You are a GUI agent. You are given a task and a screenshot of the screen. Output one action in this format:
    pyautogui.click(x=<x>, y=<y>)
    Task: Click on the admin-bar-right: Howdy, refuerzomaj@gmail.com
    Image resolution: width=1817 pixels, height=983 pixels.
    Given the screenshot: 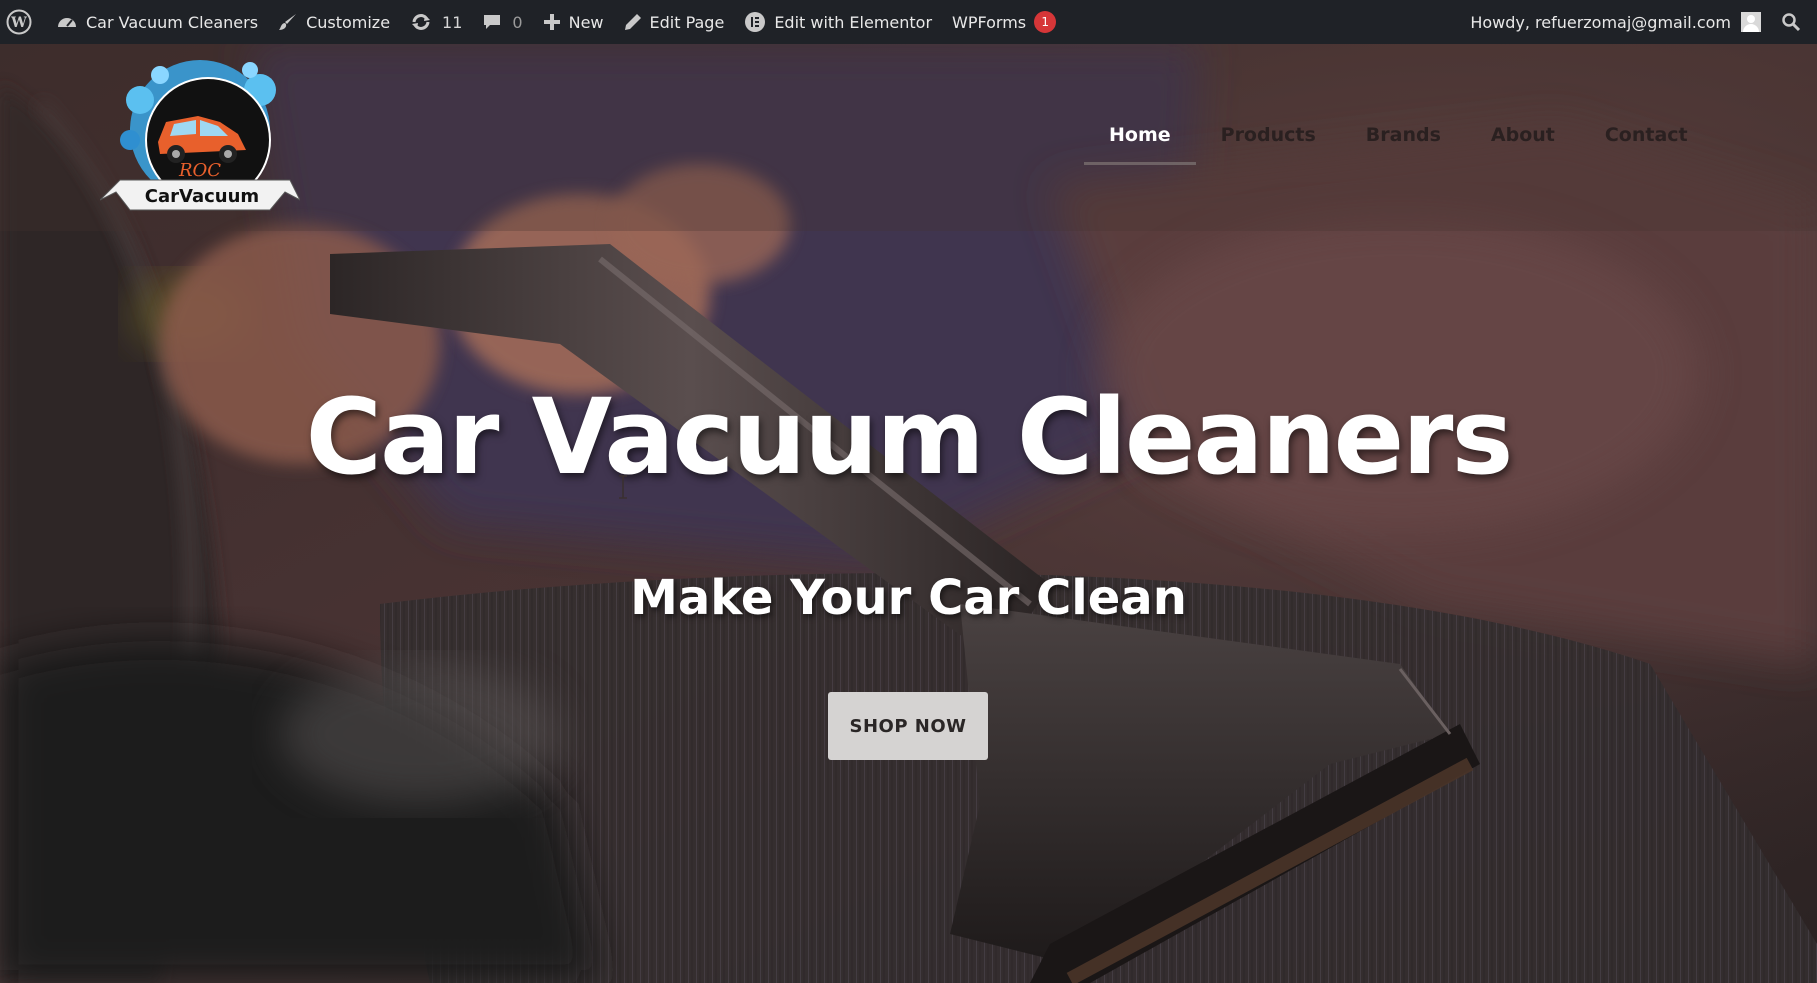 What is the action you would take?
    pyautogui.click(x=1638, y=22)
    